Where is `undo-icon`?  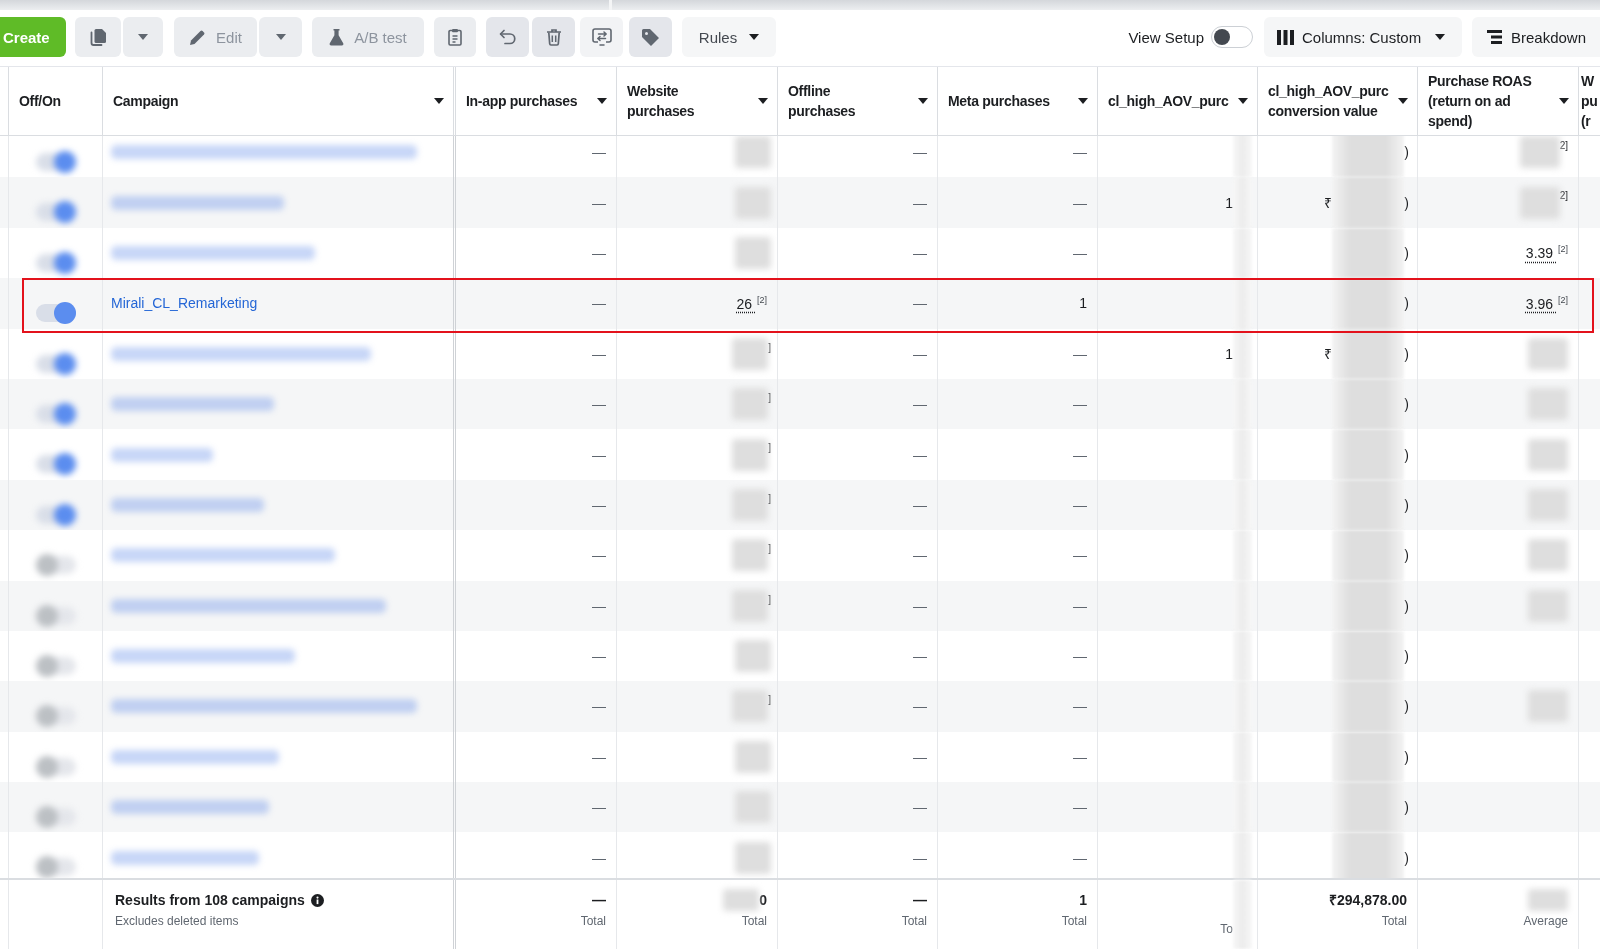
undo-icon is located at coordinates (507, 37).